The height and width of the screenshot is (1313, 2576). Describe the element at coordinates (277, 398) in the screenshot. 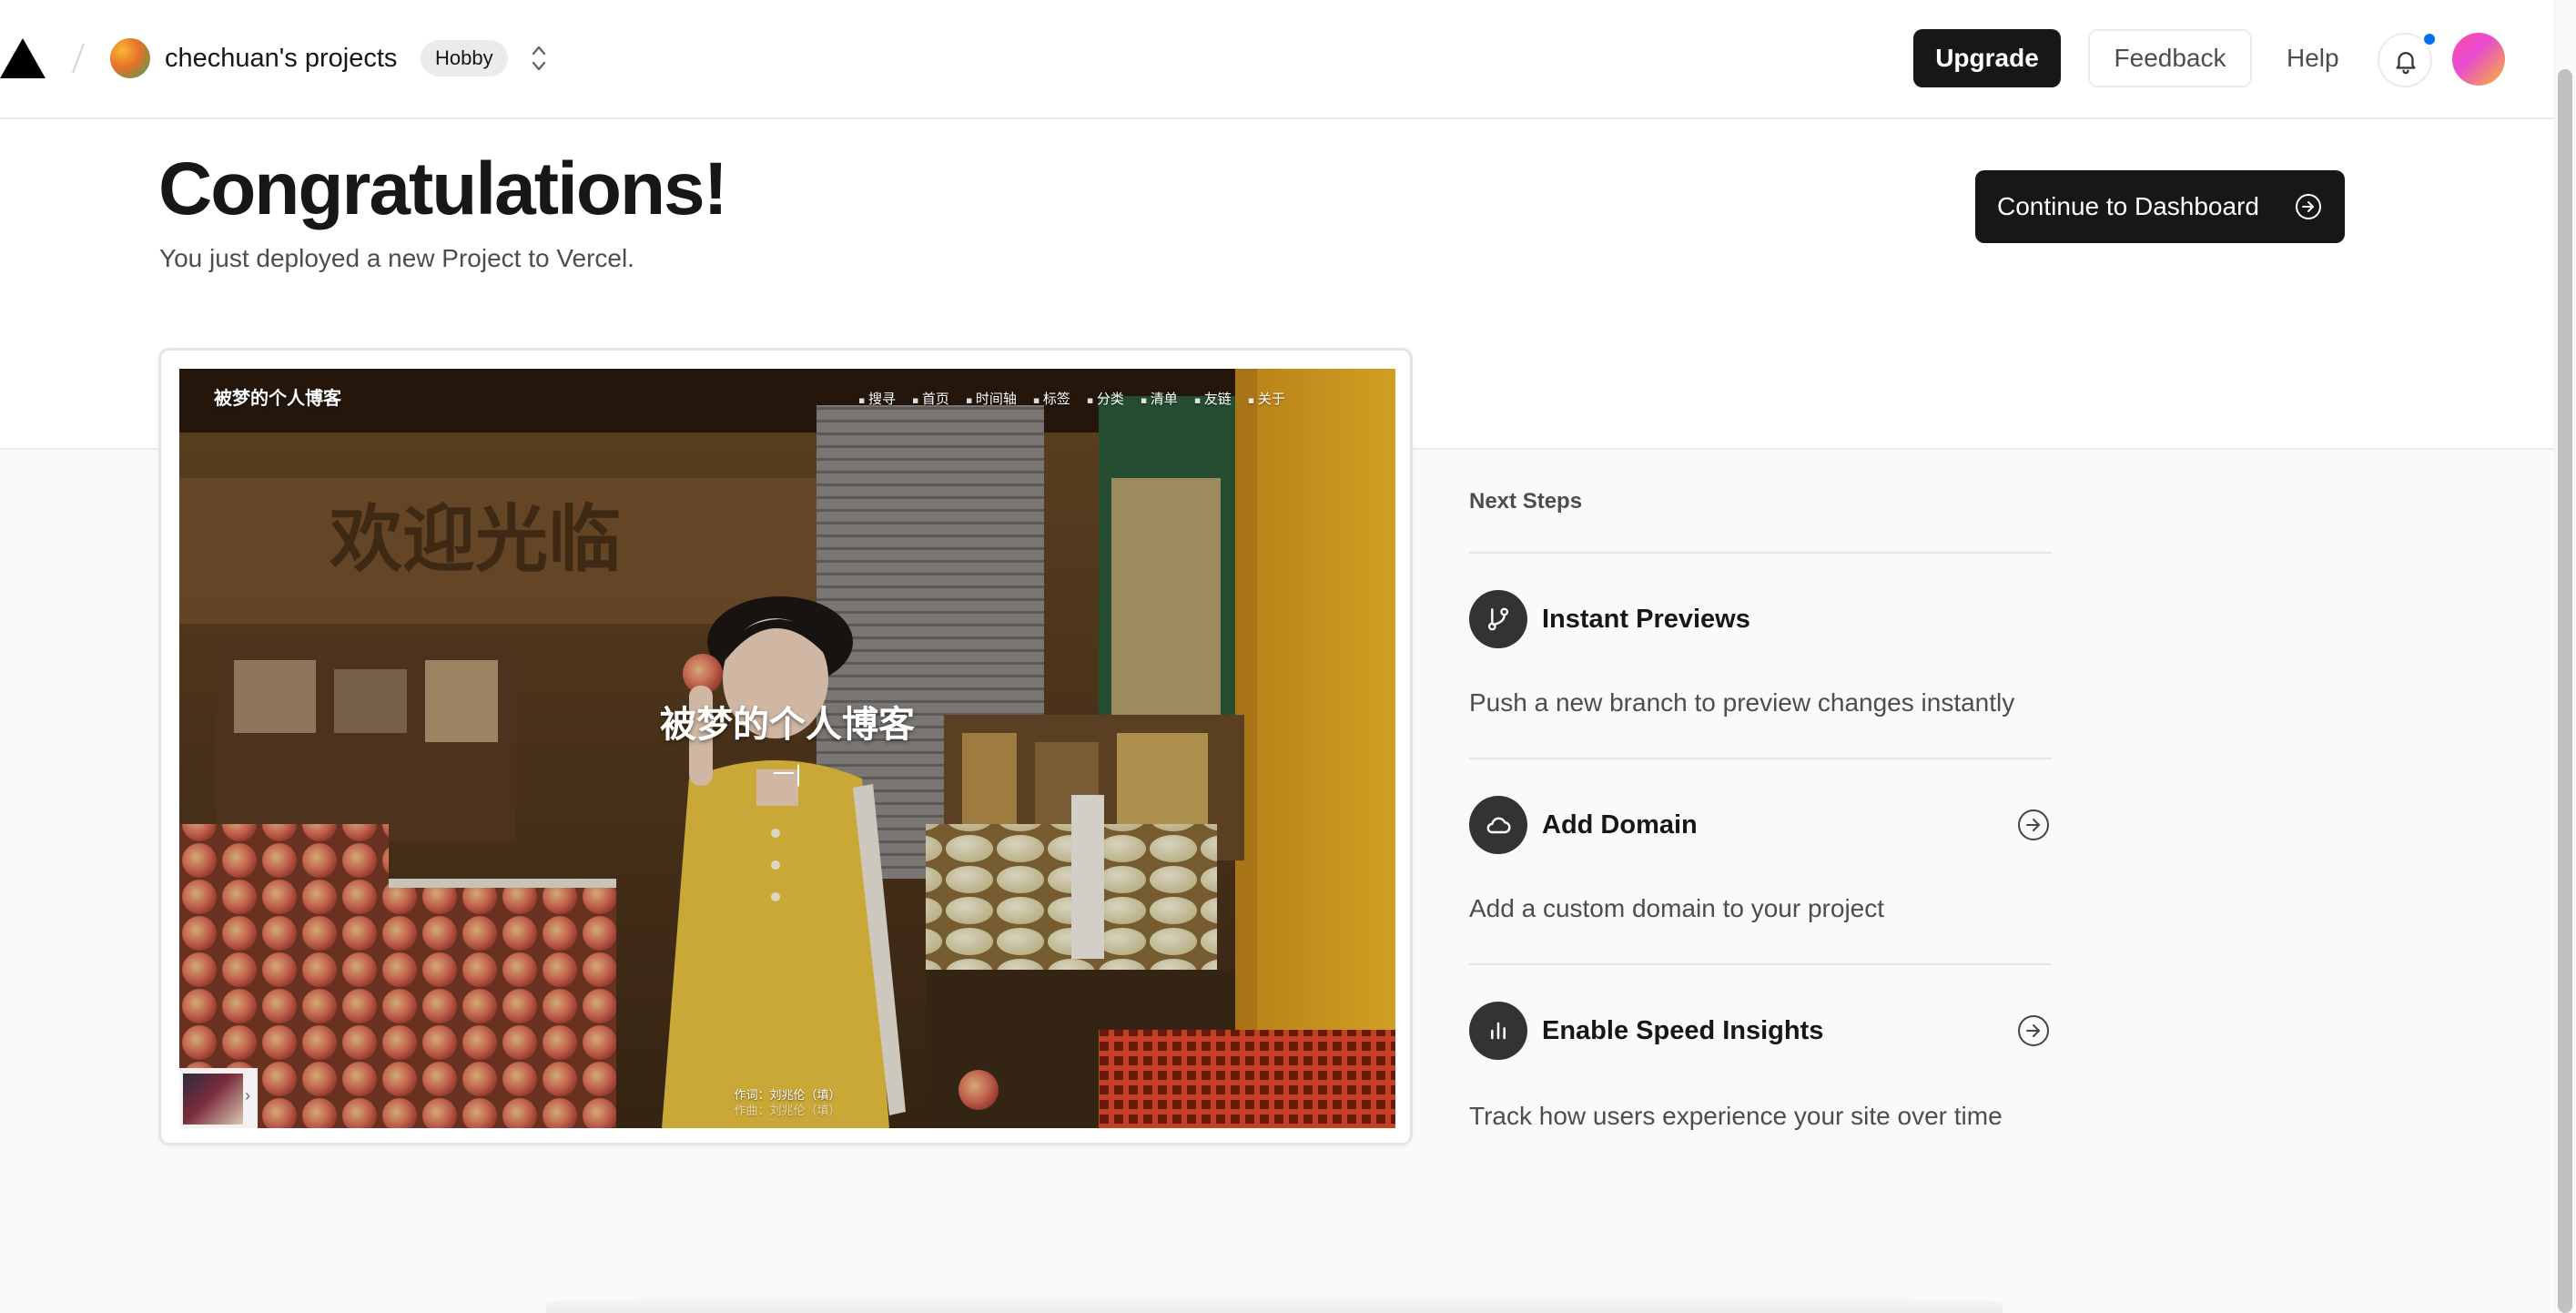

I see `preview-site-title: 被梦的个人博客` at that location.